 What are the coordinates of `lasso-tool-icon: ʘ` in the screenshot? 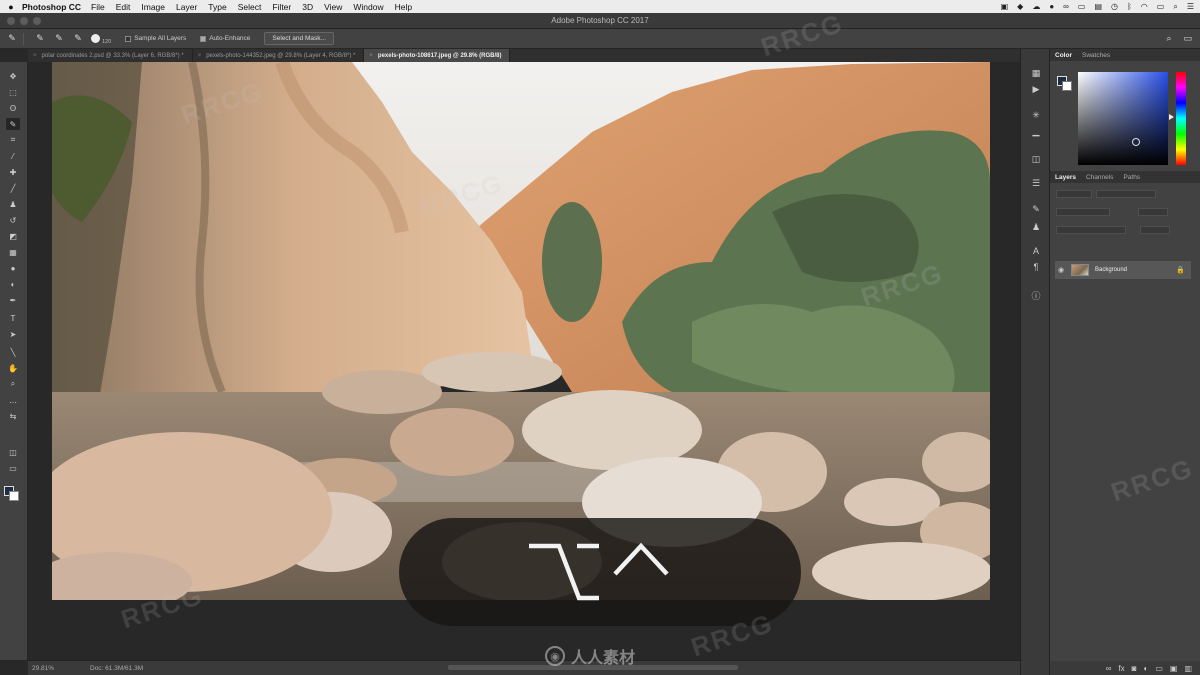 It's located at (13, 108).